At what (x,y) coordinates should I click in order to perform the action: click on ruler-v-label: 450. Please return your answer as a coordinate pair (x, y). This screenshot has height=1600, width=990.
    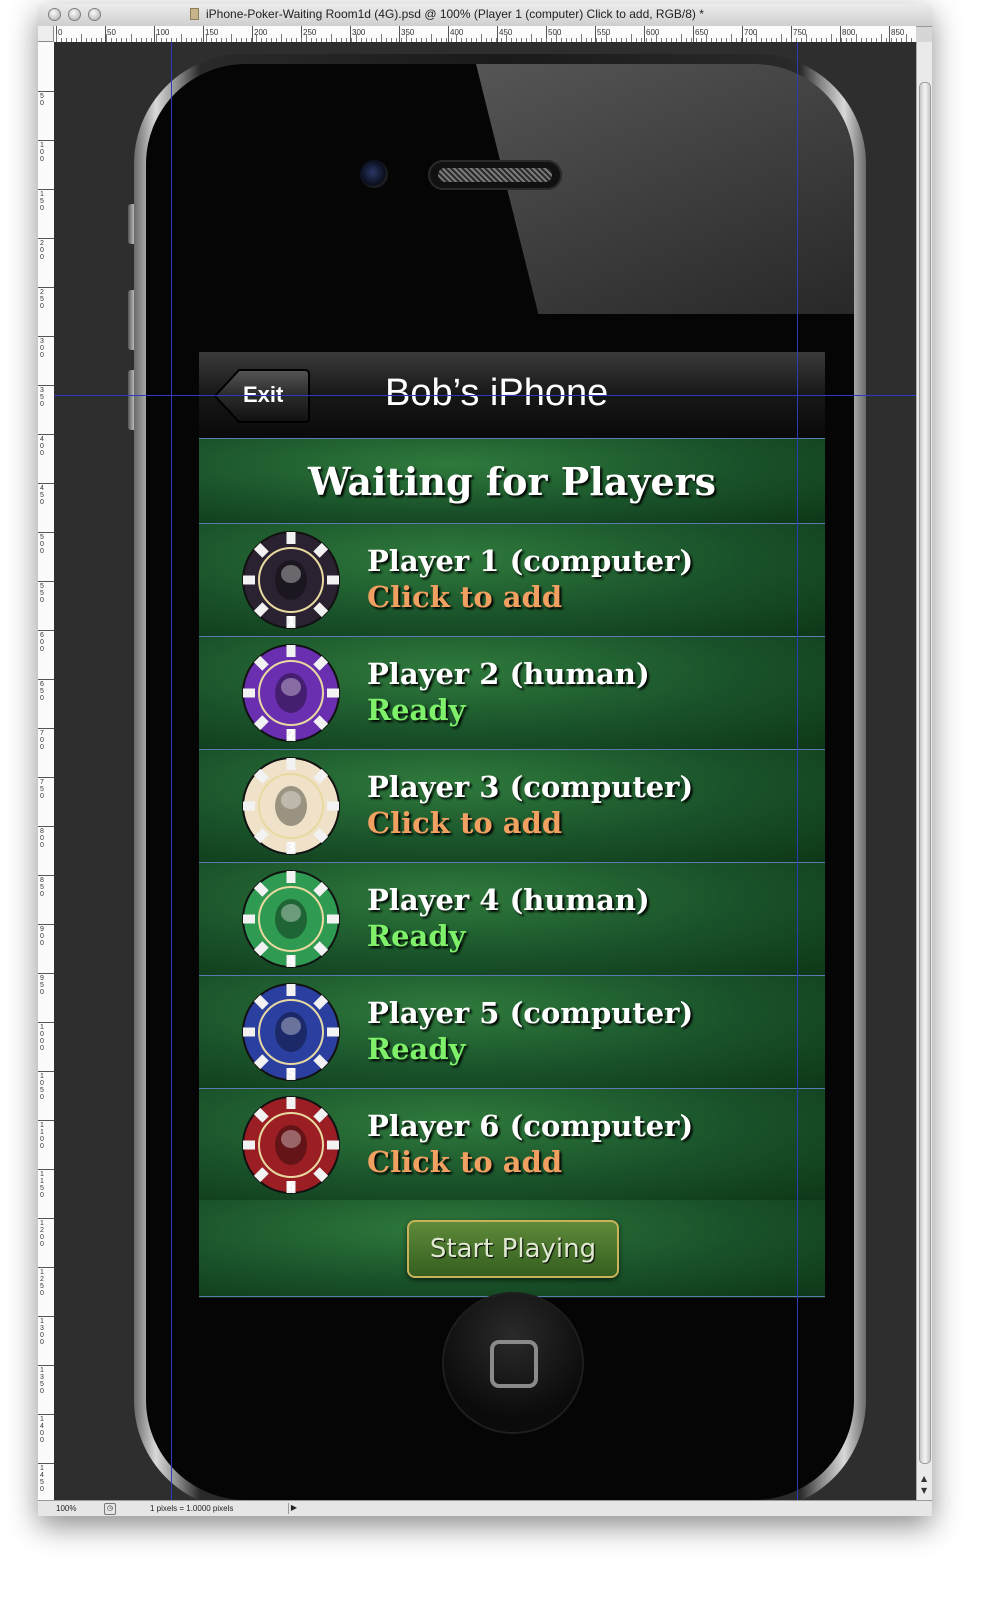
    Looking at the image, I should click on (42, 495).